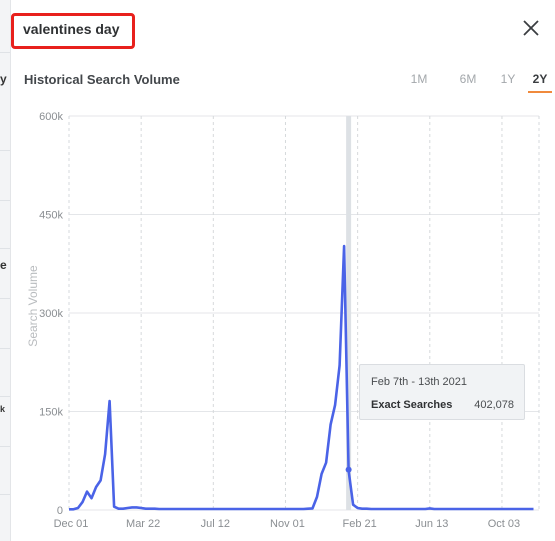 The image size is (555, 541). What do you see at coordinates (60, 511) in the screenshot?
I see `y-tick-label: 0` at bounding box center [60, 511].